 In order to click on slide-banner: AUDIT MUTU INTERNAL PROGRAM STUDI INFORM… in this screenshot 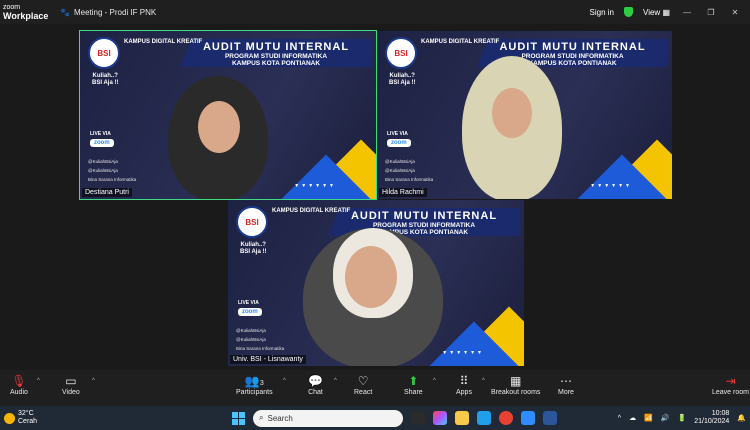, I will do `click(276, 53)`.